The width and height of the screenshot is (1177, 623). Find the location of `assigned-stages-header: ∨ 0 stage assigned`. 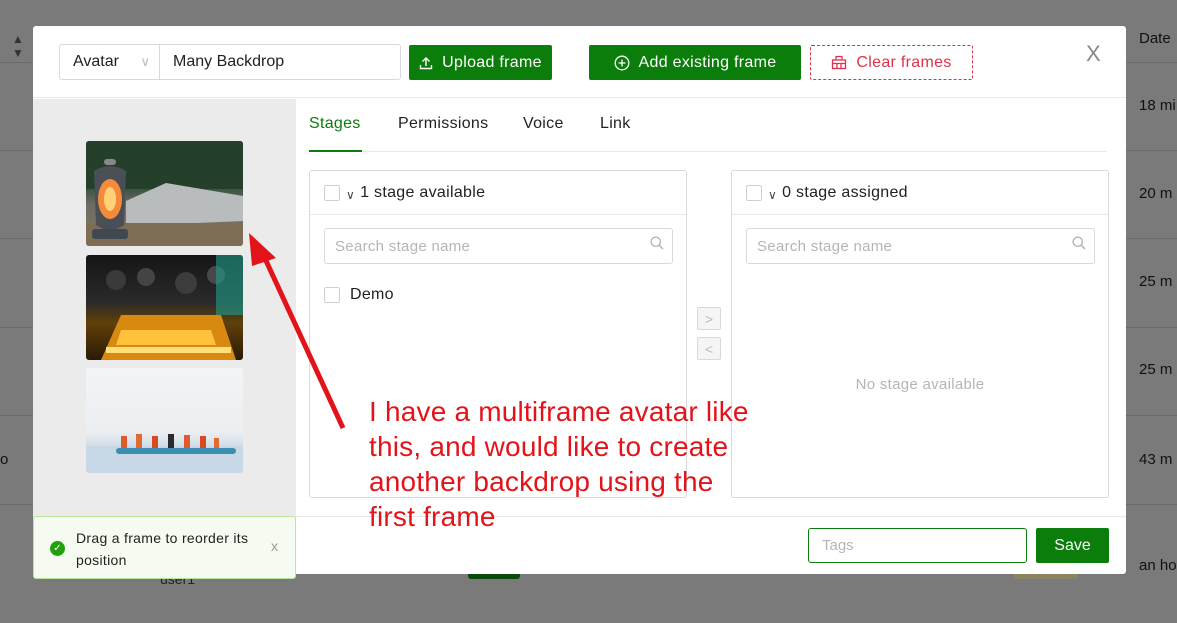

assigned-stages-header: ∨ 0 stage assigned is located at coordinates (920, 193).